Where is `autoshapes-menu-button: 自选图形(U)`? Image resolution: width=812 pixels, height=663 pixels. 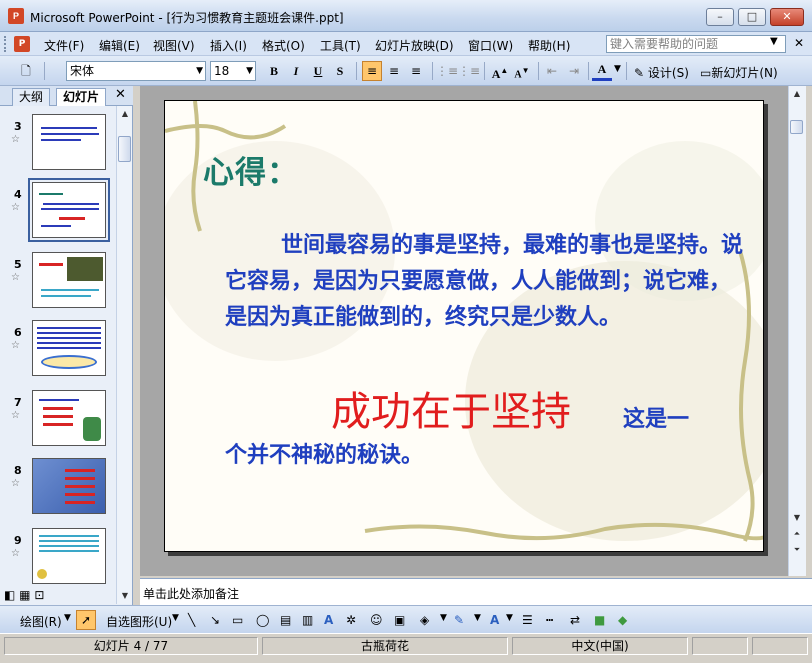
autoshapes-menu-button: 自选图形(U) is located at coordinates (139, 621).